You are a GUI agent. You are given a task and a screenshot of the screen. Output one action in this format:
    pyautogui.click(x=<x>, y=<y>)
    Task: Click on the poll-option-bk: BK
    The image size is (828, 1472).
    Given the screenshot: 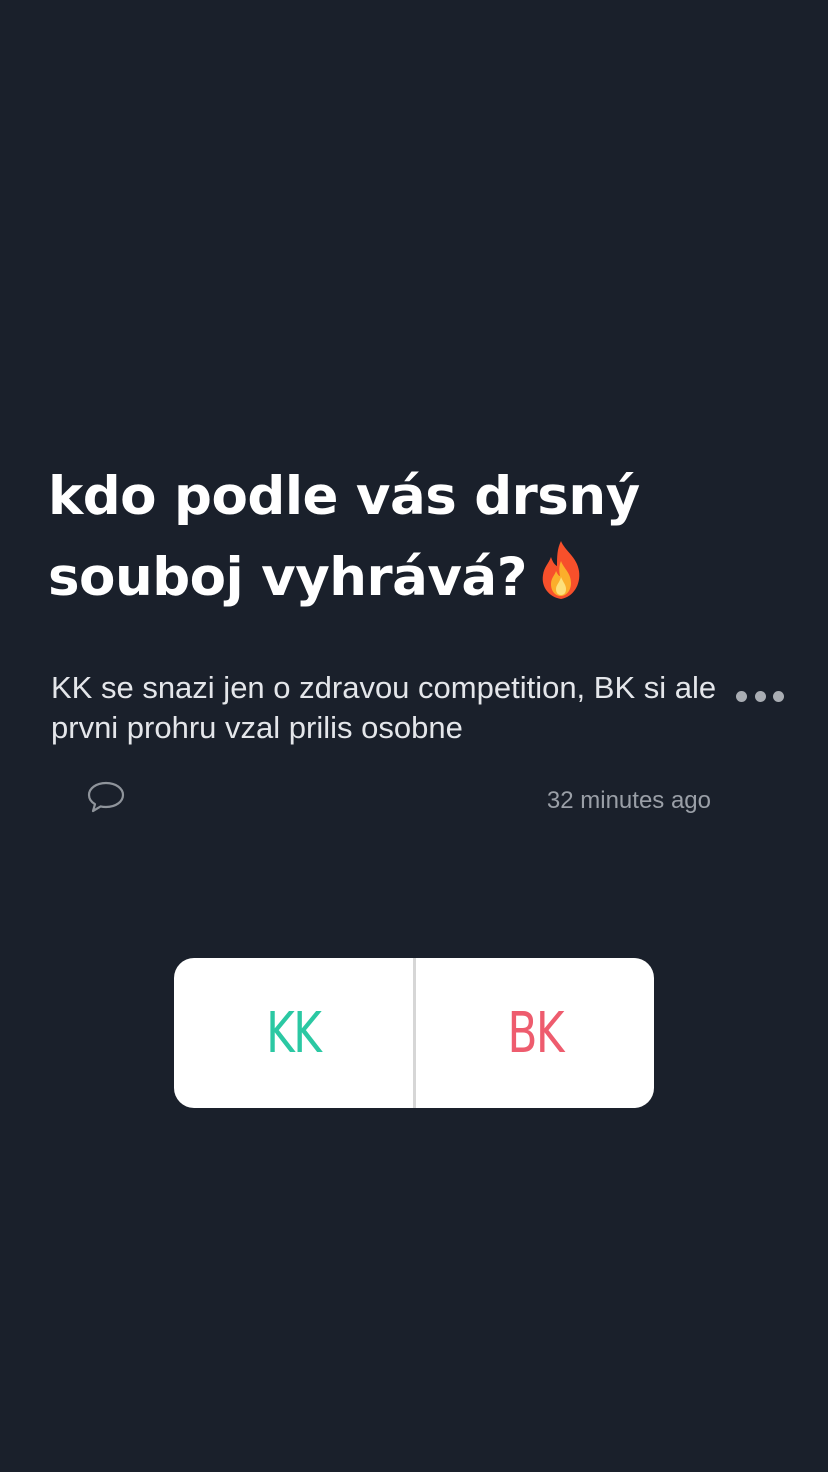 What is the action you would take?
    pyautogui.click(x=535, y=1033)
    